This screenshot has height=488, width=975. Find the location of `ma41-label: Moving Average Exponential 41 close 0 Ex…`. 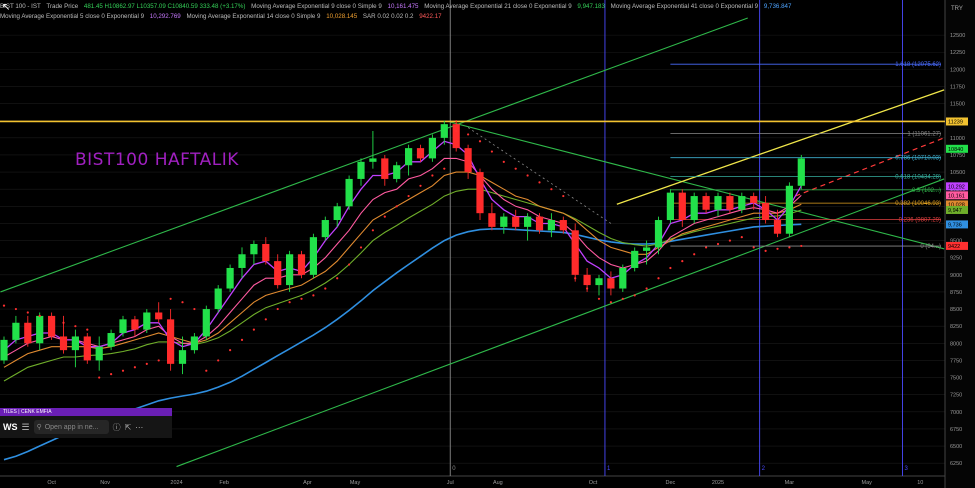

ma41-label: Moving Average Exponential 41 close 0 Ex… is located at coordinates (684, 6).